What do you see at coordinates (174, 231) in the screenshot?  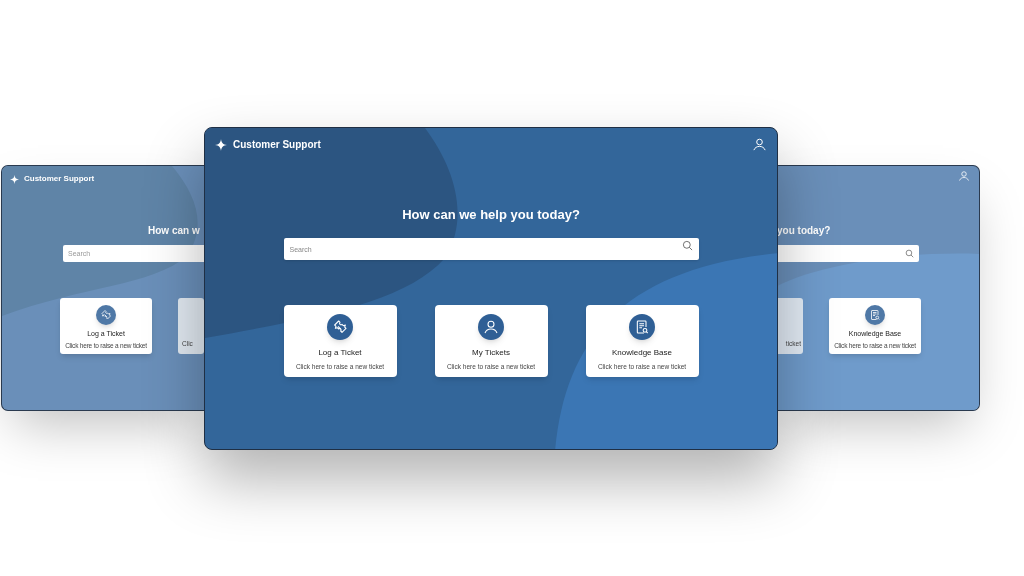 I see `page-heading: How can w` at bounding box center [174, 231].